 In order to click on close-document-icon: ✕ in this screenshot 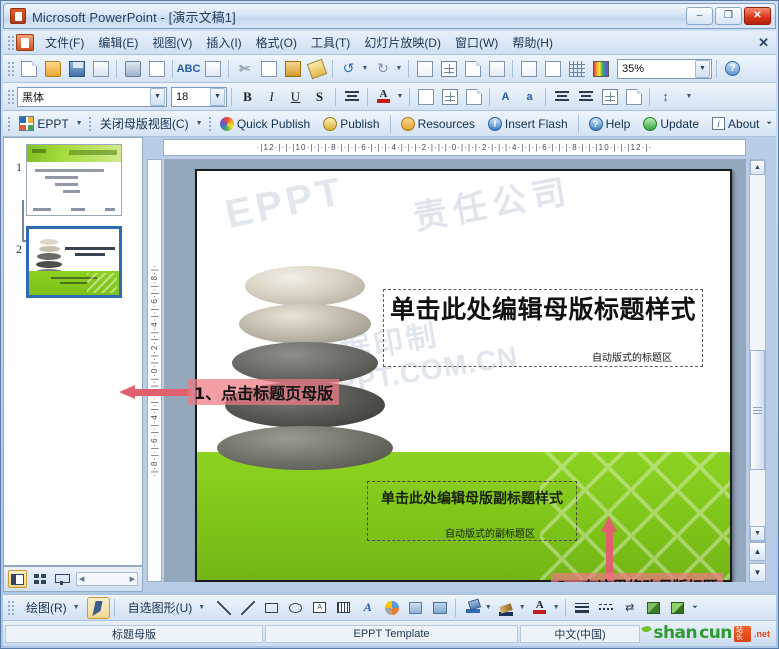, I will do `click(763, 43)`.